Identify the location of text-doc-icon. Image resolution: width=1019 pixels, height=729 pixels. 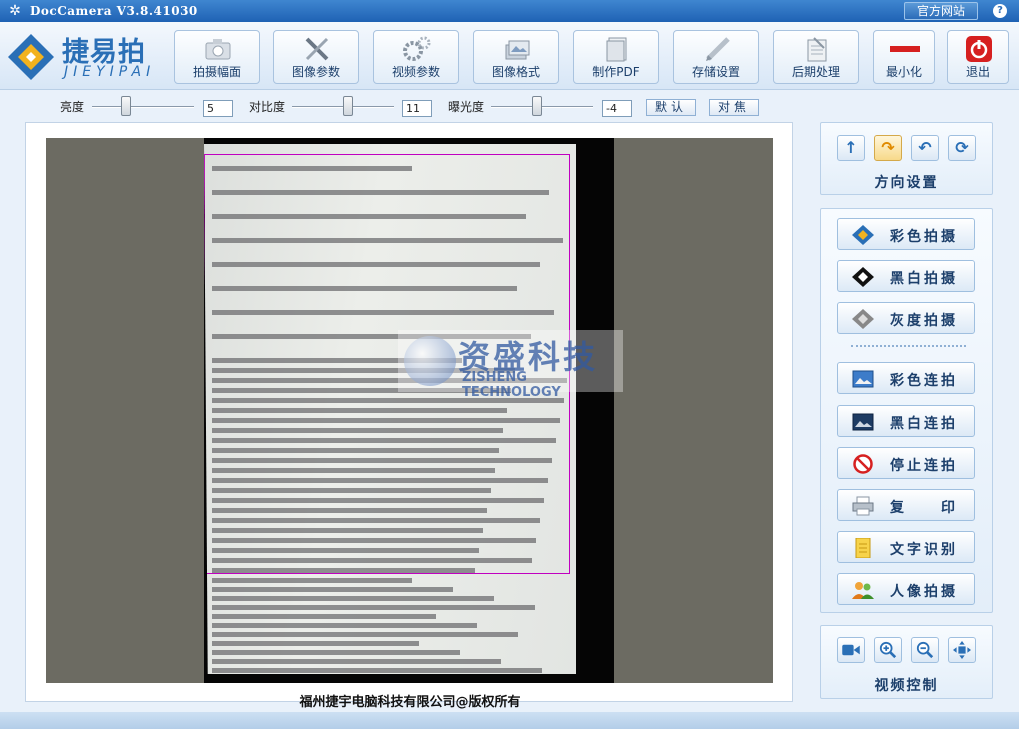
(863, 548).